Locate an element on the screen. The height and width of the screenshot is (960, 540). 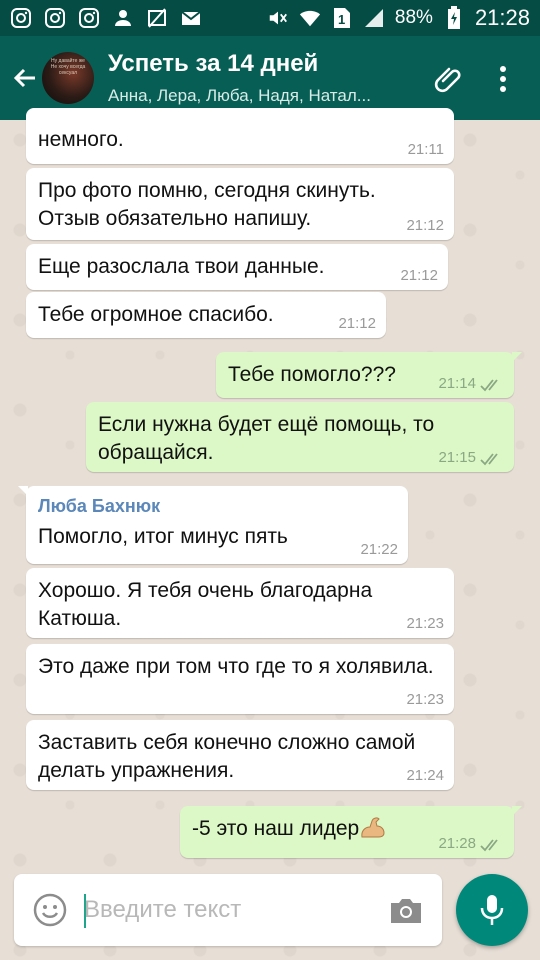
message-time: 21:15 is located at coordinates (457, 457).